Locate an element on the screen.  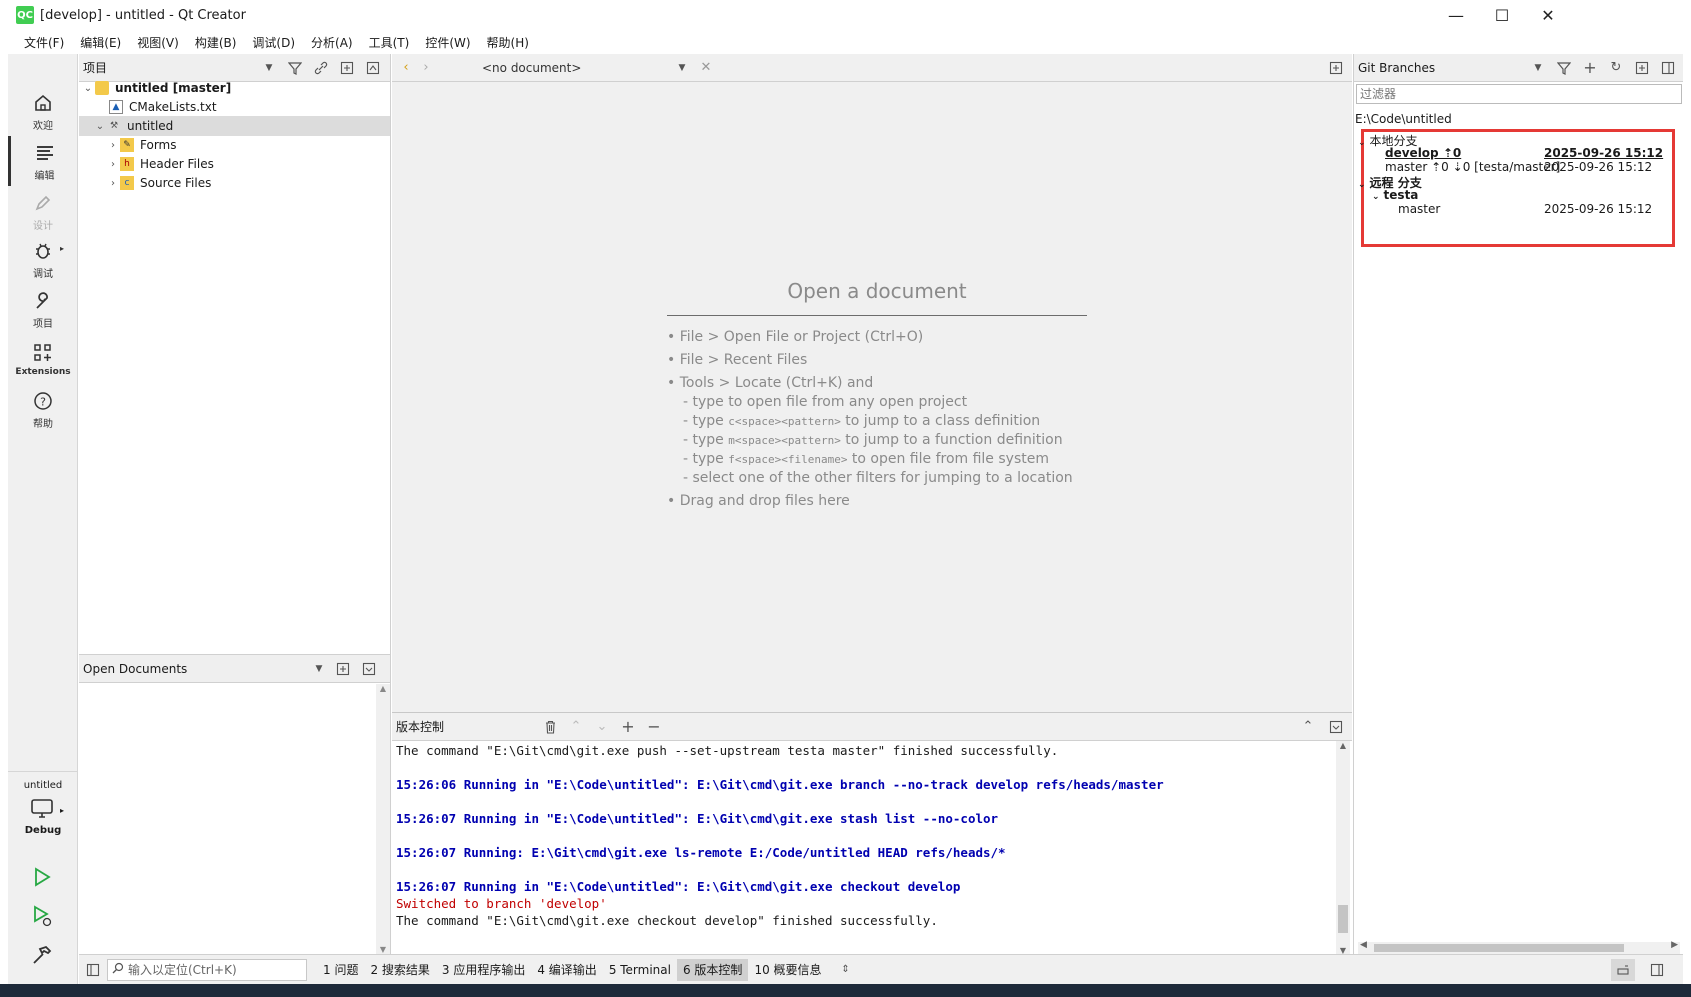
mode-design: 设计 is located at coordinates (43, 211).